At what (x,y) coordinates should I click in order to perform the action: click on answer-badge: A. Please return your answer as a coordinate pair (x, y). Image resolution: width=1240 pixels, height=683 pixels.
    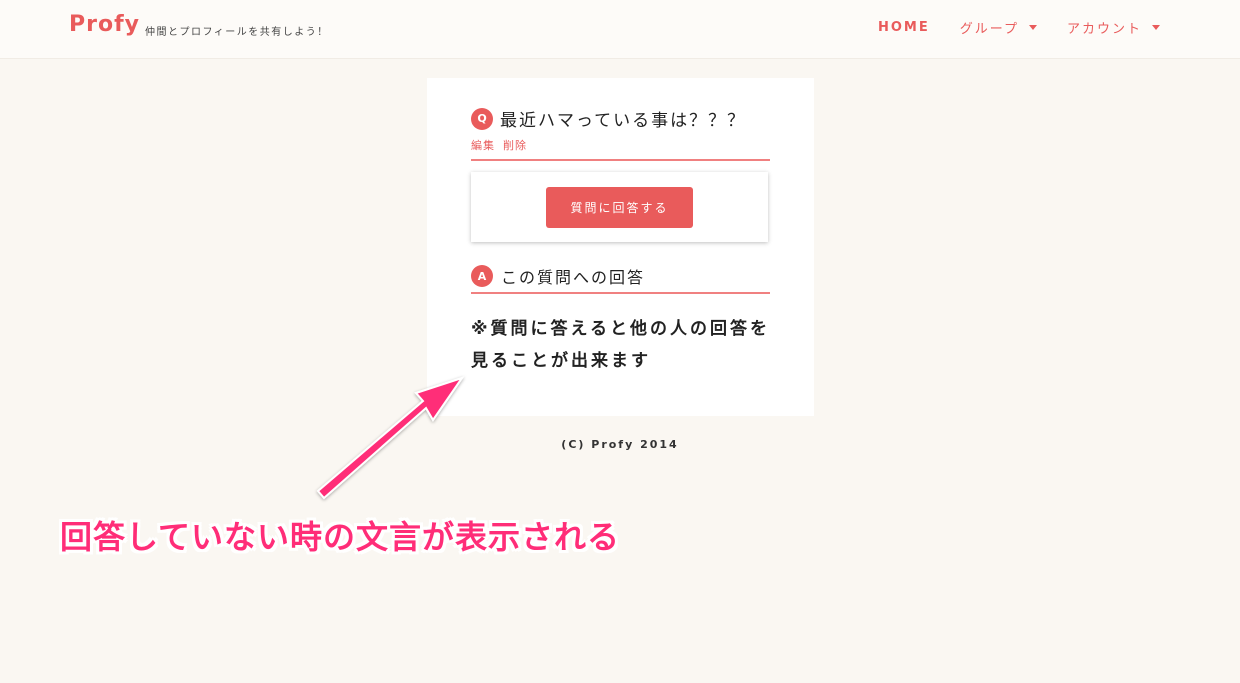
    Looking at the image, I should click on (482, 276).